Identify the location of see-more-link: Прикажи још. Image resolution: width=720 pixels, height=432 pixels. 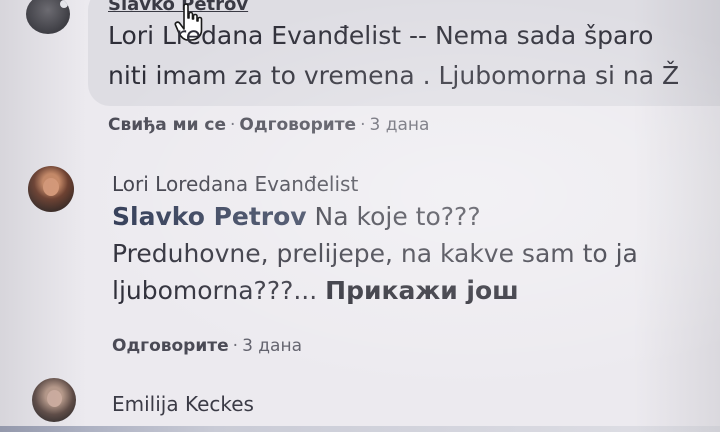
(422, 290).